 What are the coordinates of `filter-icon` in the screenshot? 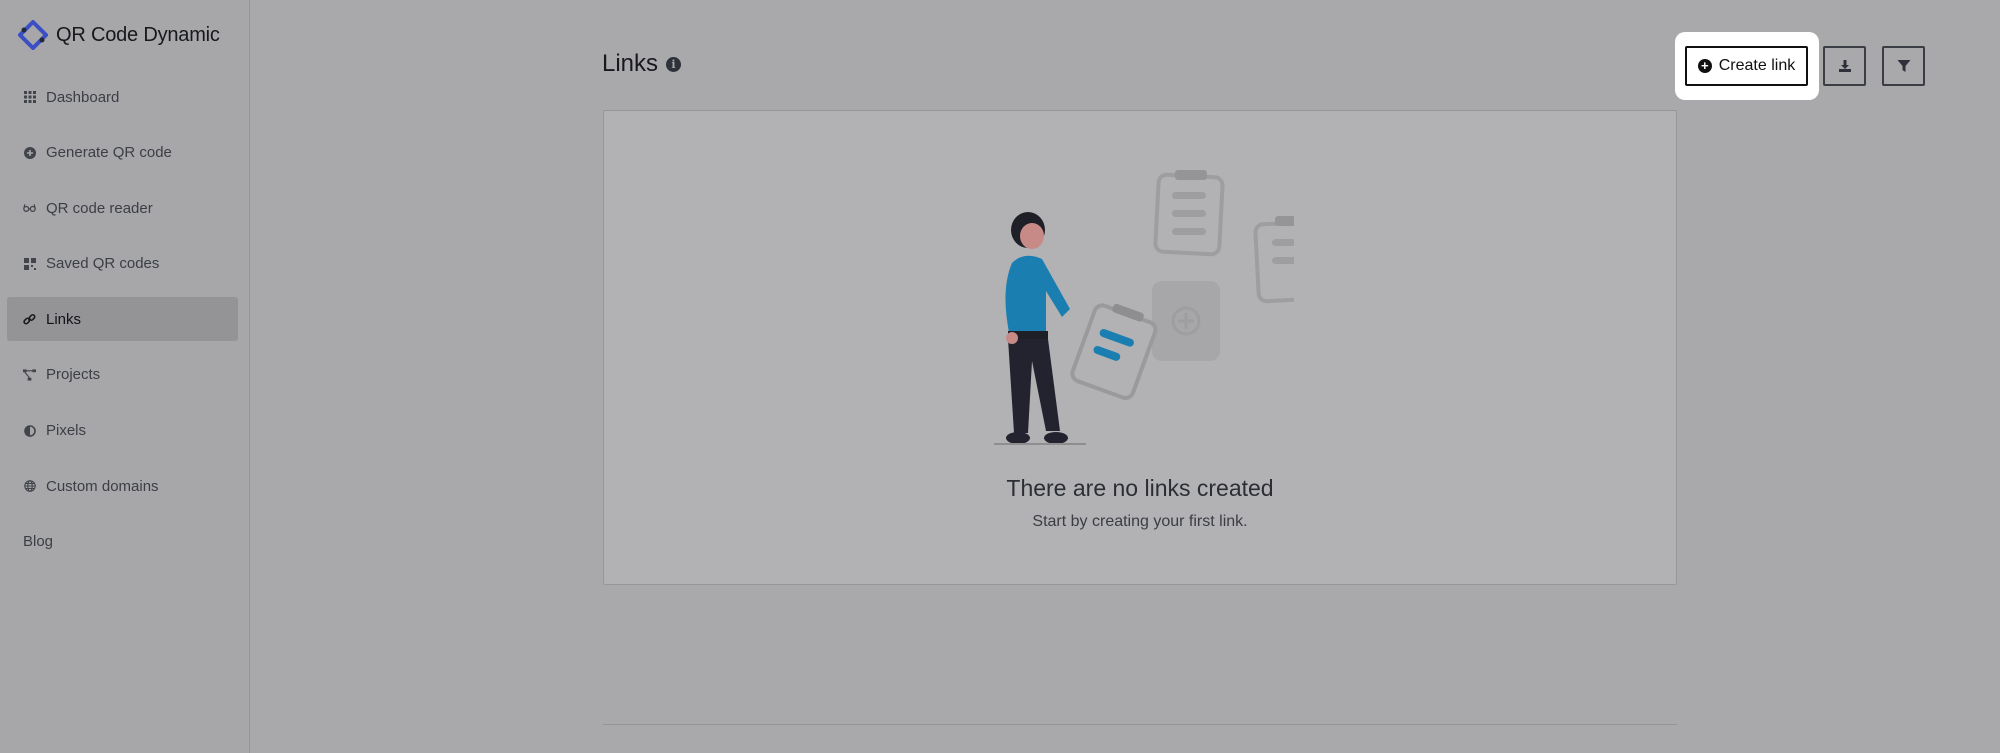 It's located at (1903, 66).